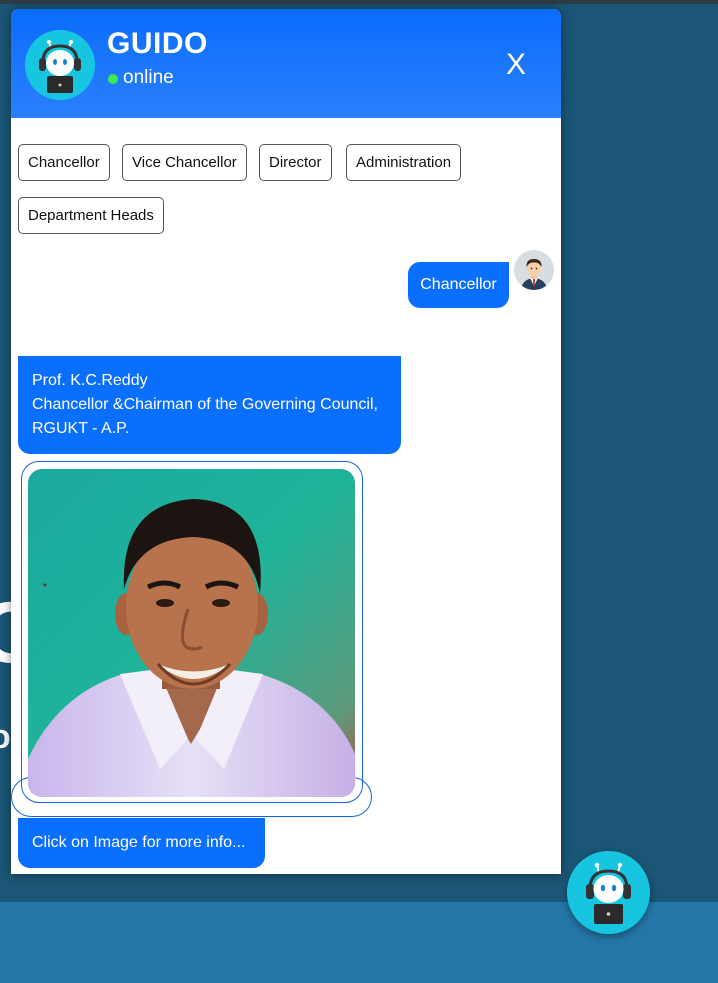 The image size is (718, 983). I want to click on close-button: X, so click(516, 65).